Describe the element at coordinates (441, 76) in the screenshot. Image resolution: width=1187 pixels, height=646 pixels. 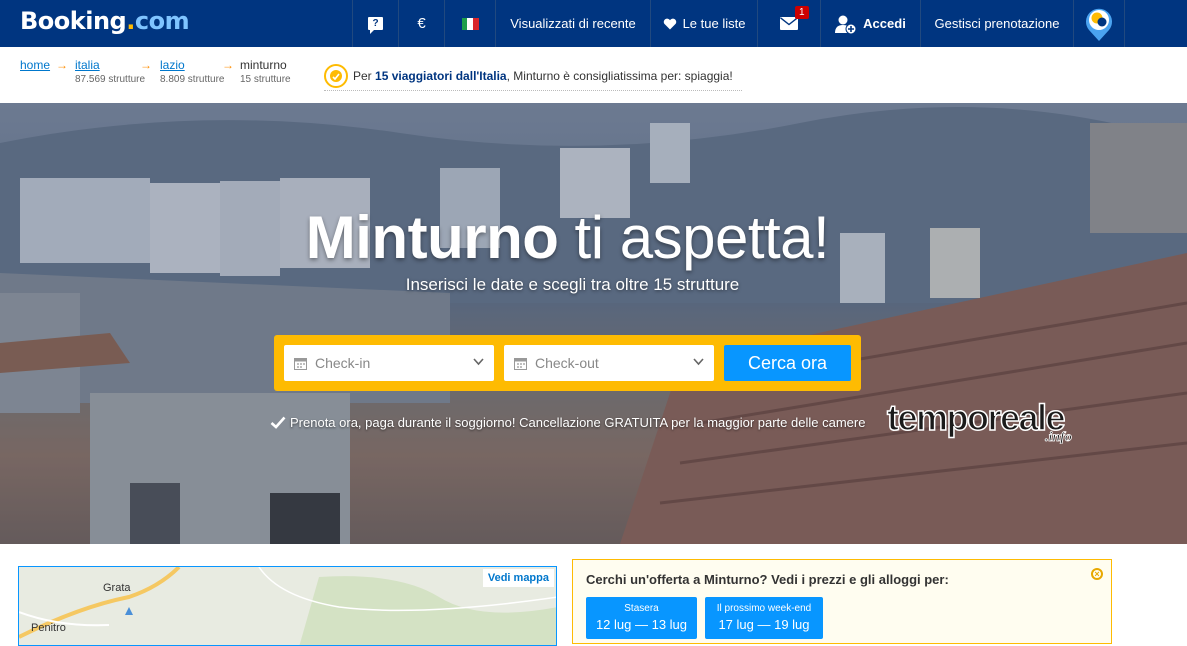
I see `promo-highlight: 15 viaggiatori dall'Italia` at that location.